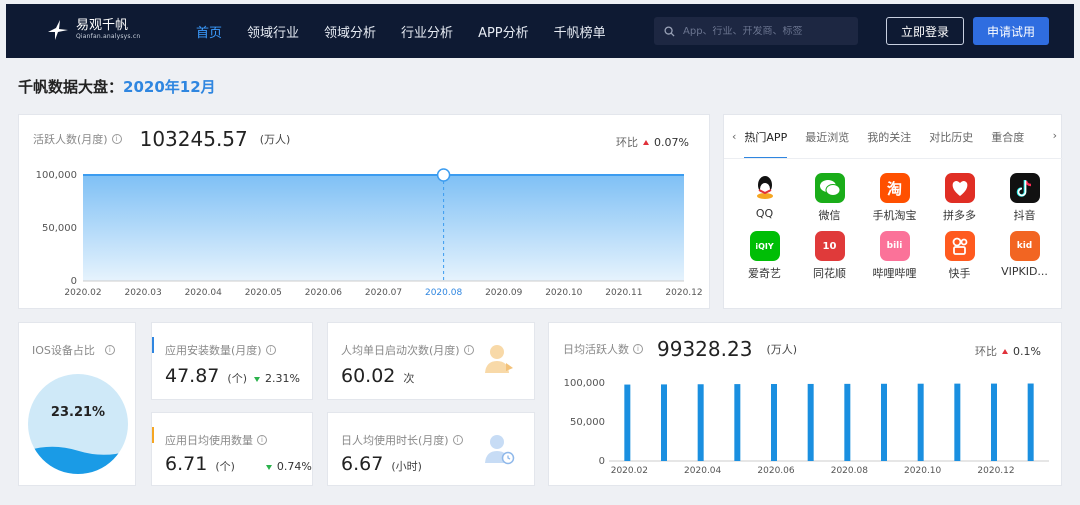  What do you see at coordinates (232, 376) in the screenshot?
I see `install-count-metric: 47.87 (个) 2.31%` at bounding box center [232, 376].